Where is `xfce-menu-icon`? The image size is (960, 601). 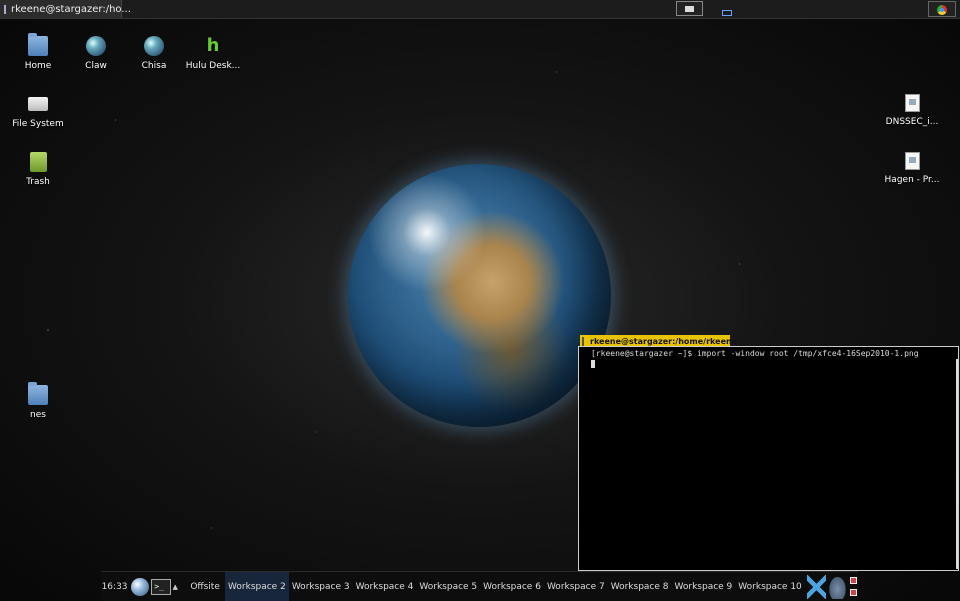 xfce-menu-icon is located at coordinates (816, 586).